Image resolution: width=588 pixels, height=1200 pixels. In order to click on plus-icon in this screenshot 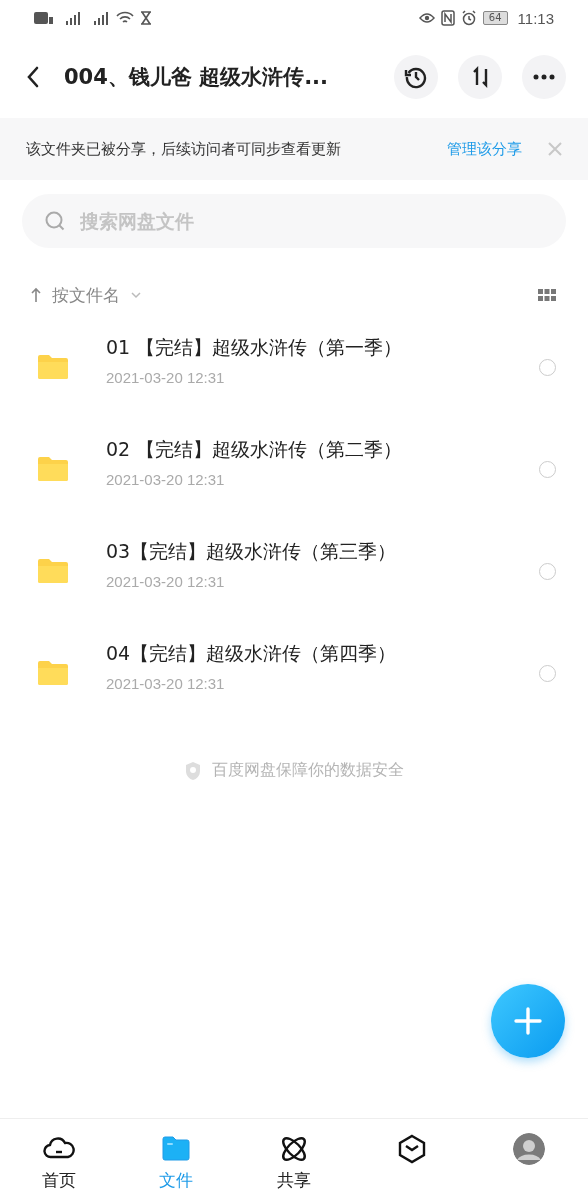, I will do `click(528, 1021)`.